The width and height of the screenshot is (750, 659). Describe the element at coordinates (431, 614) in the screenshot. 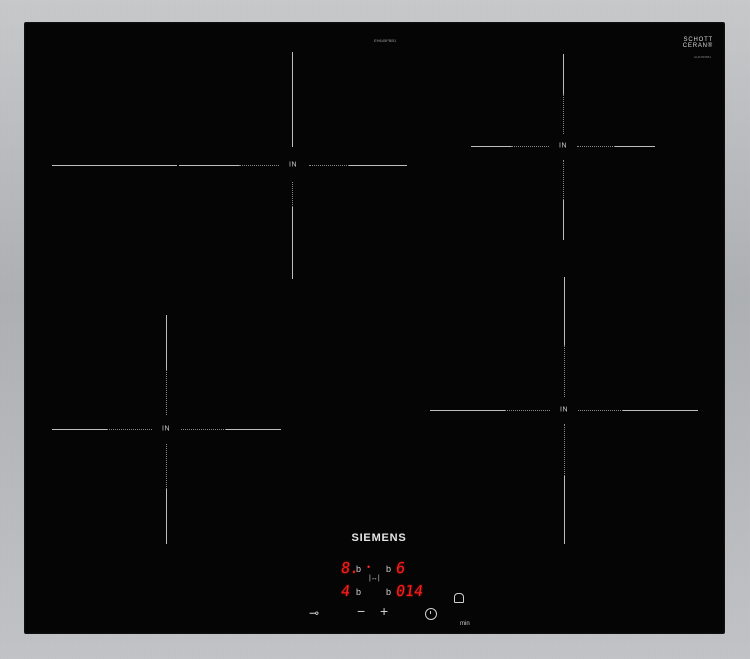

I see `timer-icon` at that location.